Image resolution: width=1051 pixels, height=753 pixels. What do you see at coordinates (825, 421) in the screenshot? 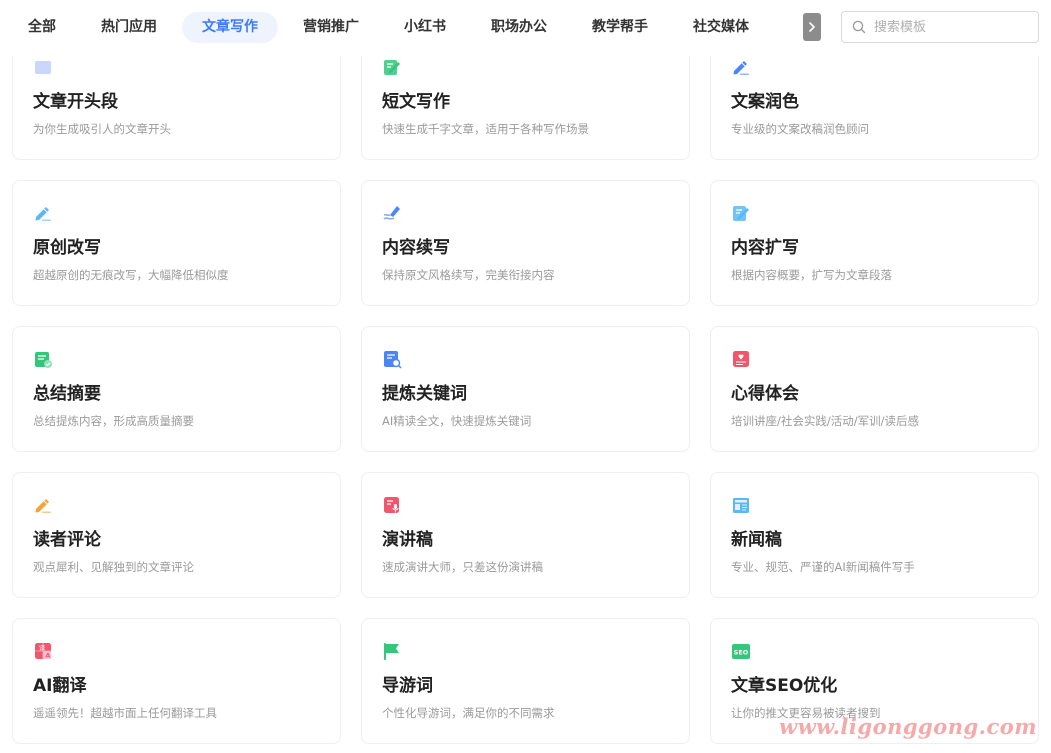
I see `card-description: 培训讲座/社会实践/活动/军训/读后感` at bounding box center [825, 421].